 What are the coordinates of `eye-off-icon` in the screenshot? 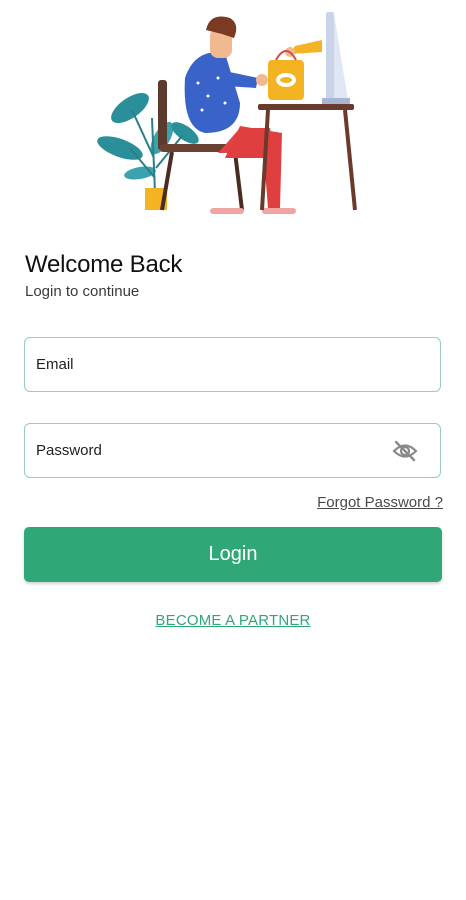 It's located at (405, 451).